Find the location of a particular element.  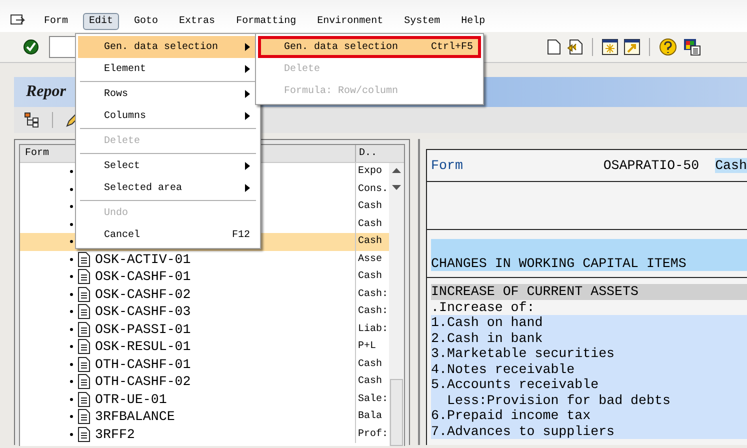

form-name: OSK-ACTIV-01 is located at coordinates (143, 259).